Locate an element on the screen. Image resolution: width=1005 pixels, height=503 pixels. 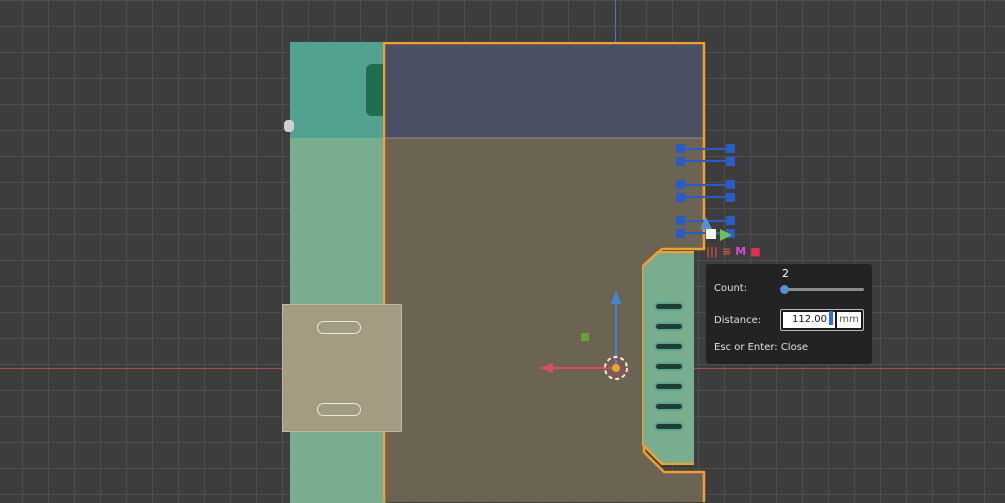
distance-field: 112.00 mm is located at coordinates (822, 320).